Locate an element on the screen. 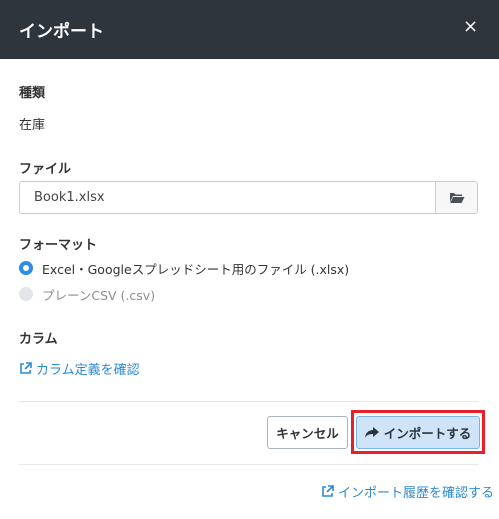 The width and height of the screenshot is (499, 519). file-input-group is located at coordinates (248, 197).